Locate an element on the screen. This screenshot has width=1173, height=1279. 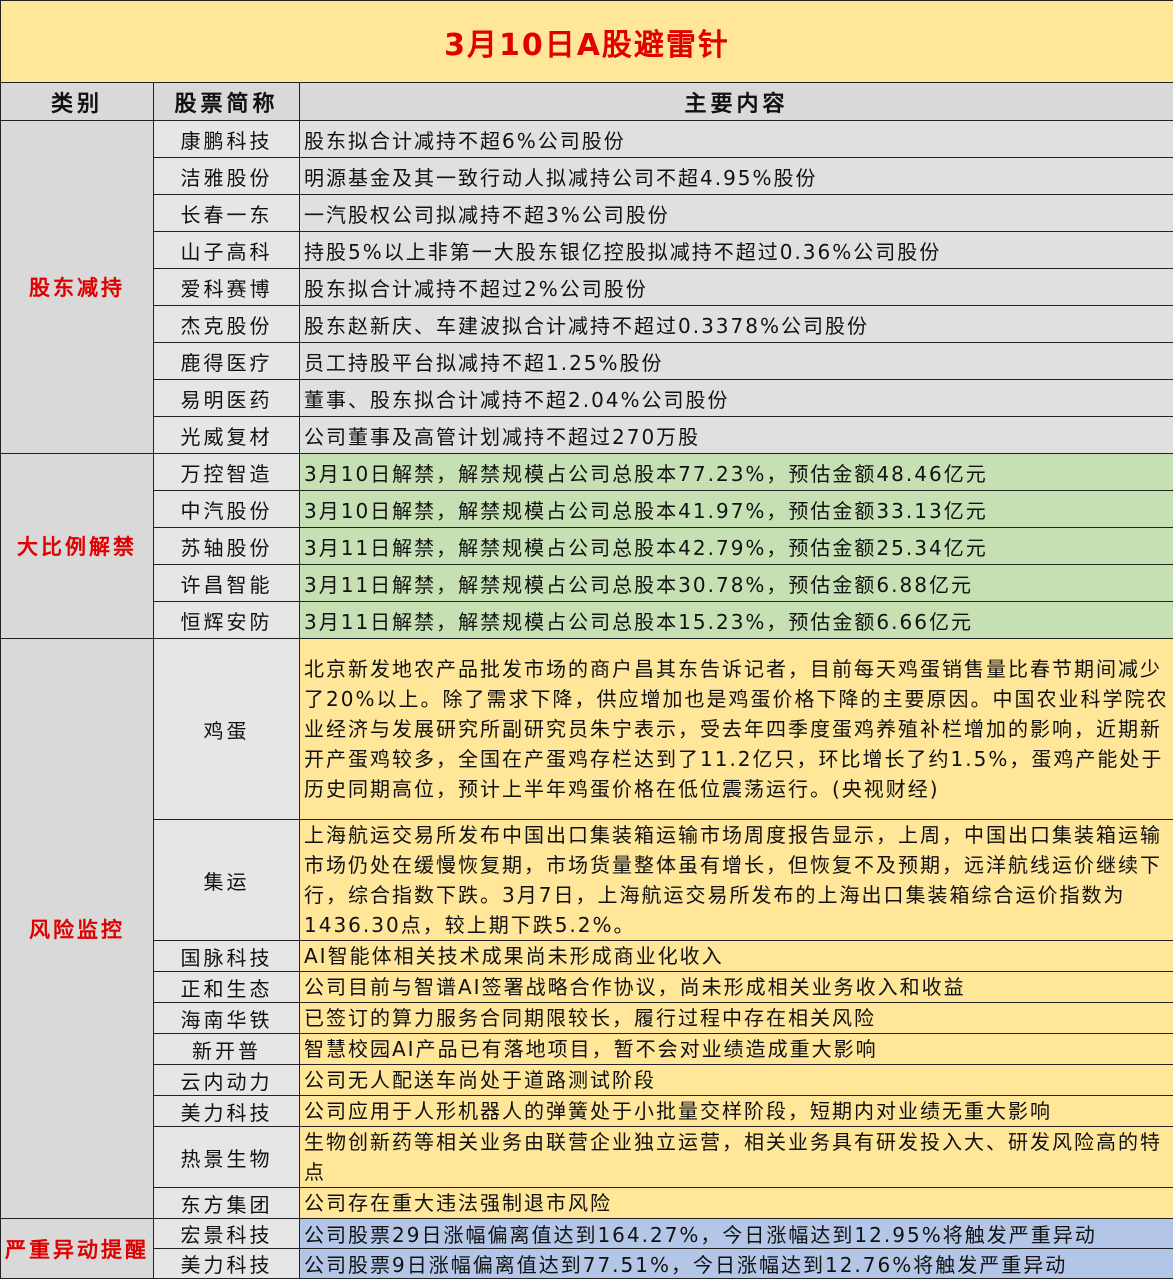
stock-name-cell: 康鹏科技 is located at coordinates (227, 139).